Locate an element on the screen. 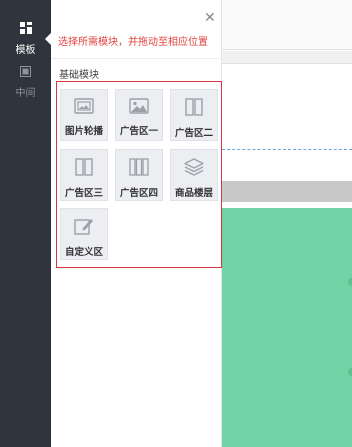  module-custom-area: 自定义区 is located at coordinates (84, 234).